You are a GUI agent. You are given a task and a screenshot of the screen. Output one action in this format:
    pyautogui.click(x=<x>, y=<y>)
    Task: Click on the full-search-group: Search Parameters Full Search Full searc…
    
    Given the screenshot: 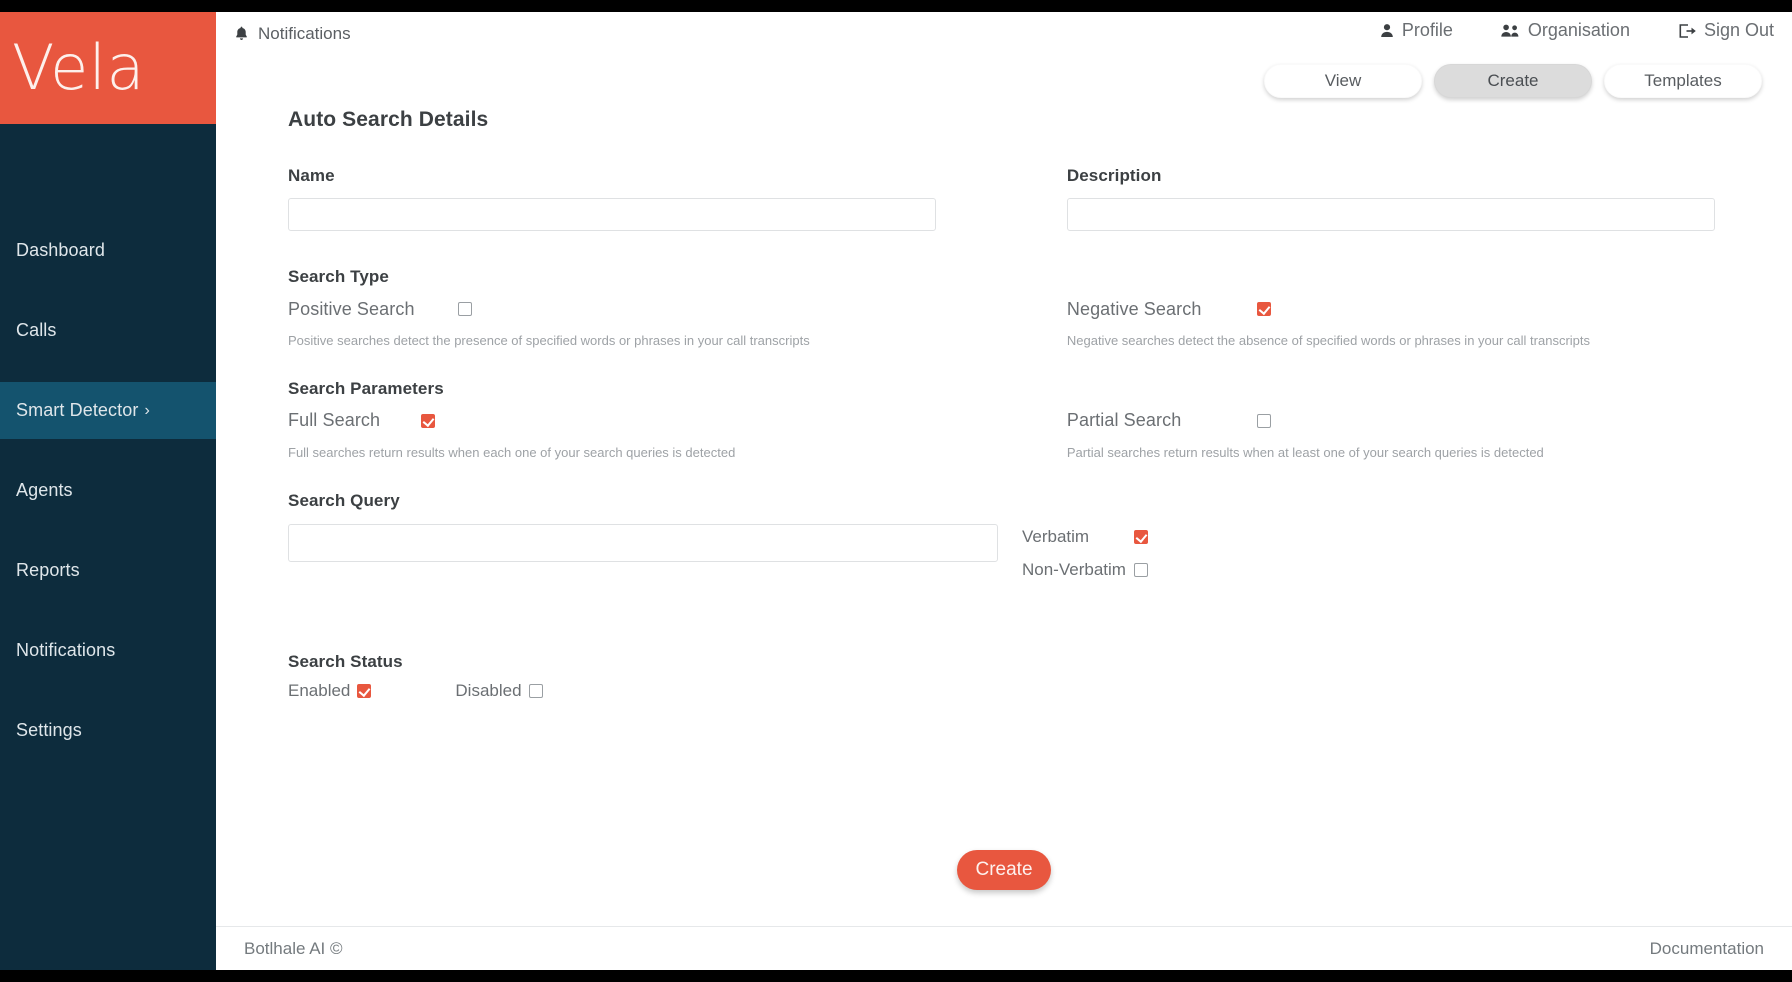 What is the action you would take?
    pyautogui.click(x=641, y=421)
    